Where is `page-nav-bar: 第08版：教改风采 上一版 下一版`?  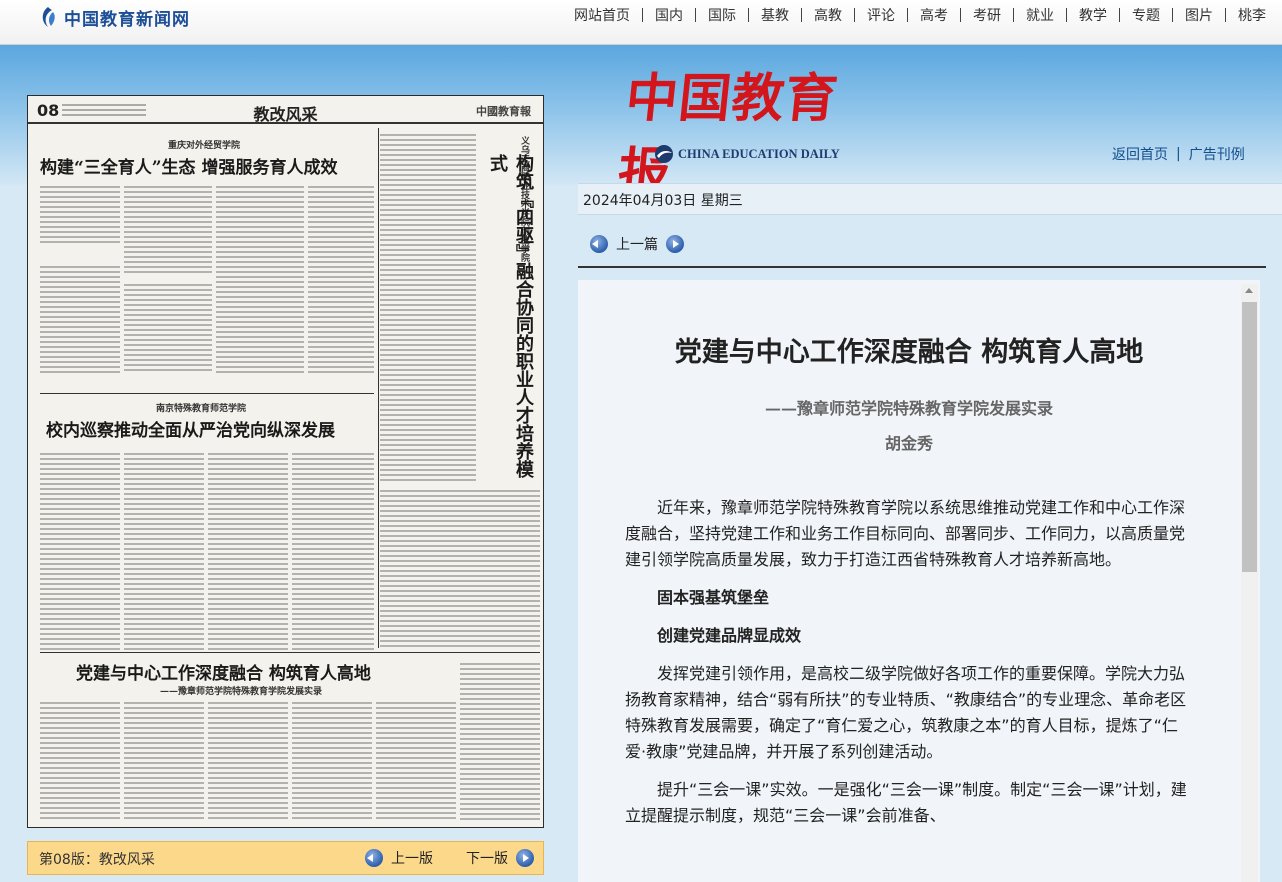
page-nav-bar: 第08版：教改风采 上一版 下一版 is located at coordinates (285, 858).